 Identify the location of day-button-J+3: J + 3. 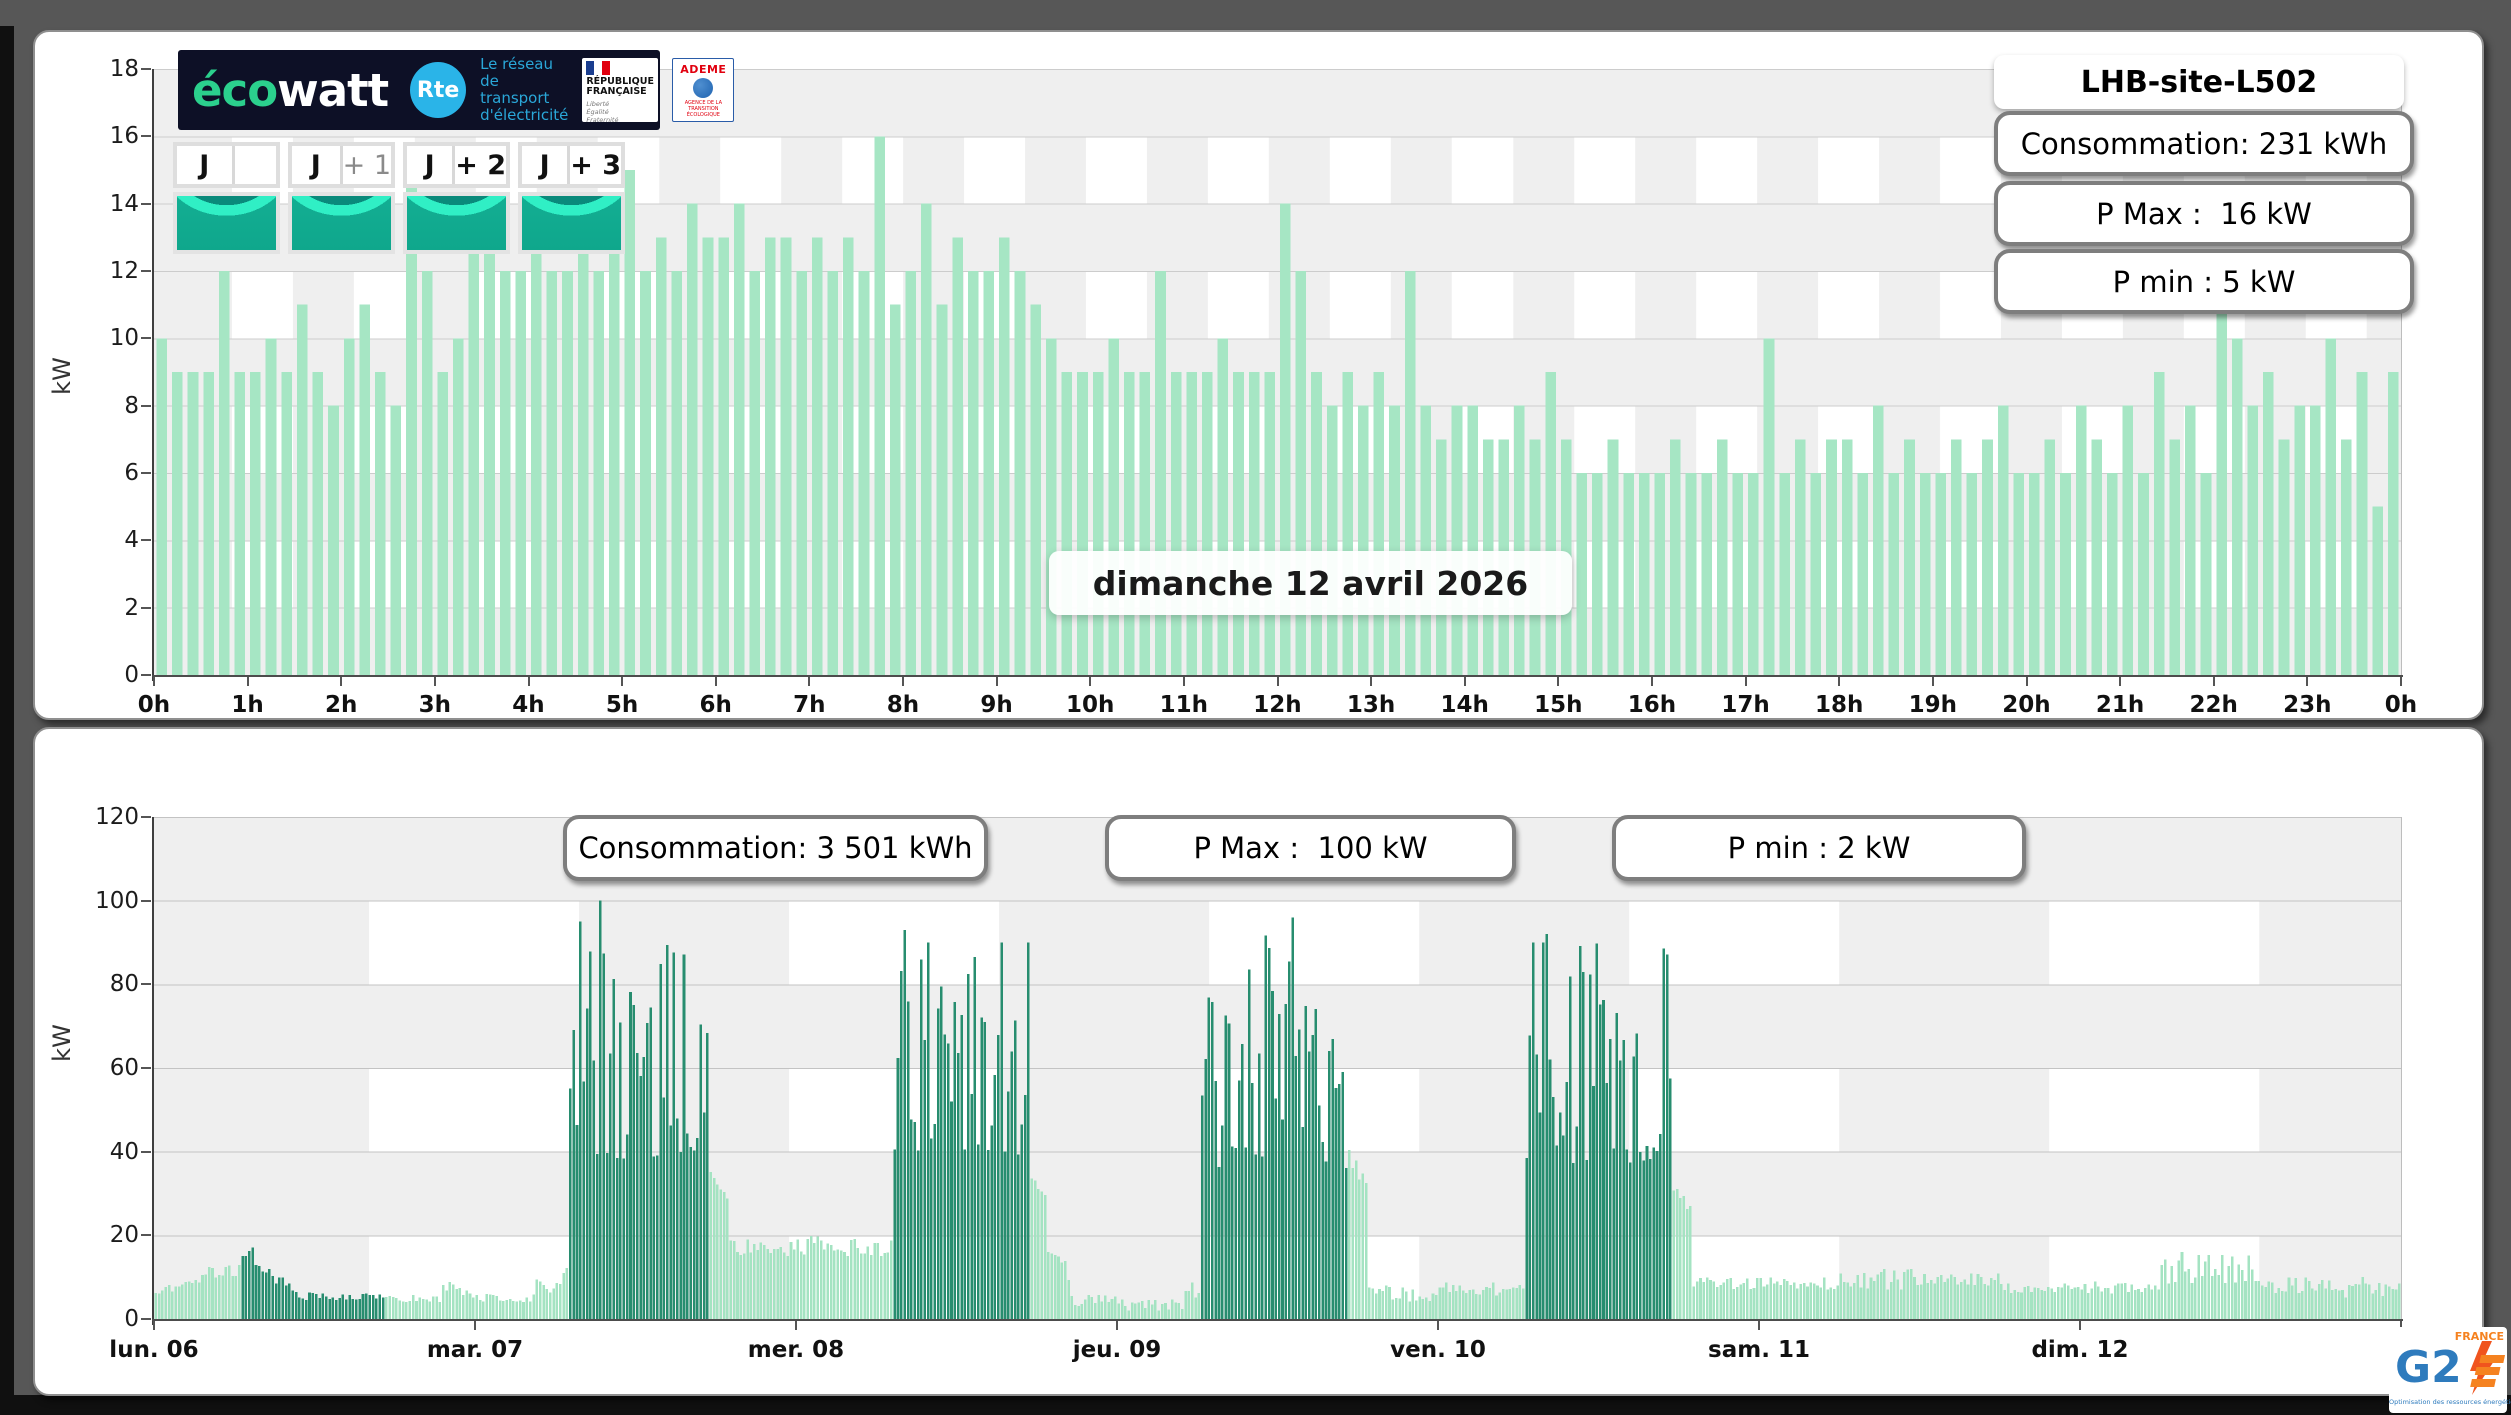
(571, 198).